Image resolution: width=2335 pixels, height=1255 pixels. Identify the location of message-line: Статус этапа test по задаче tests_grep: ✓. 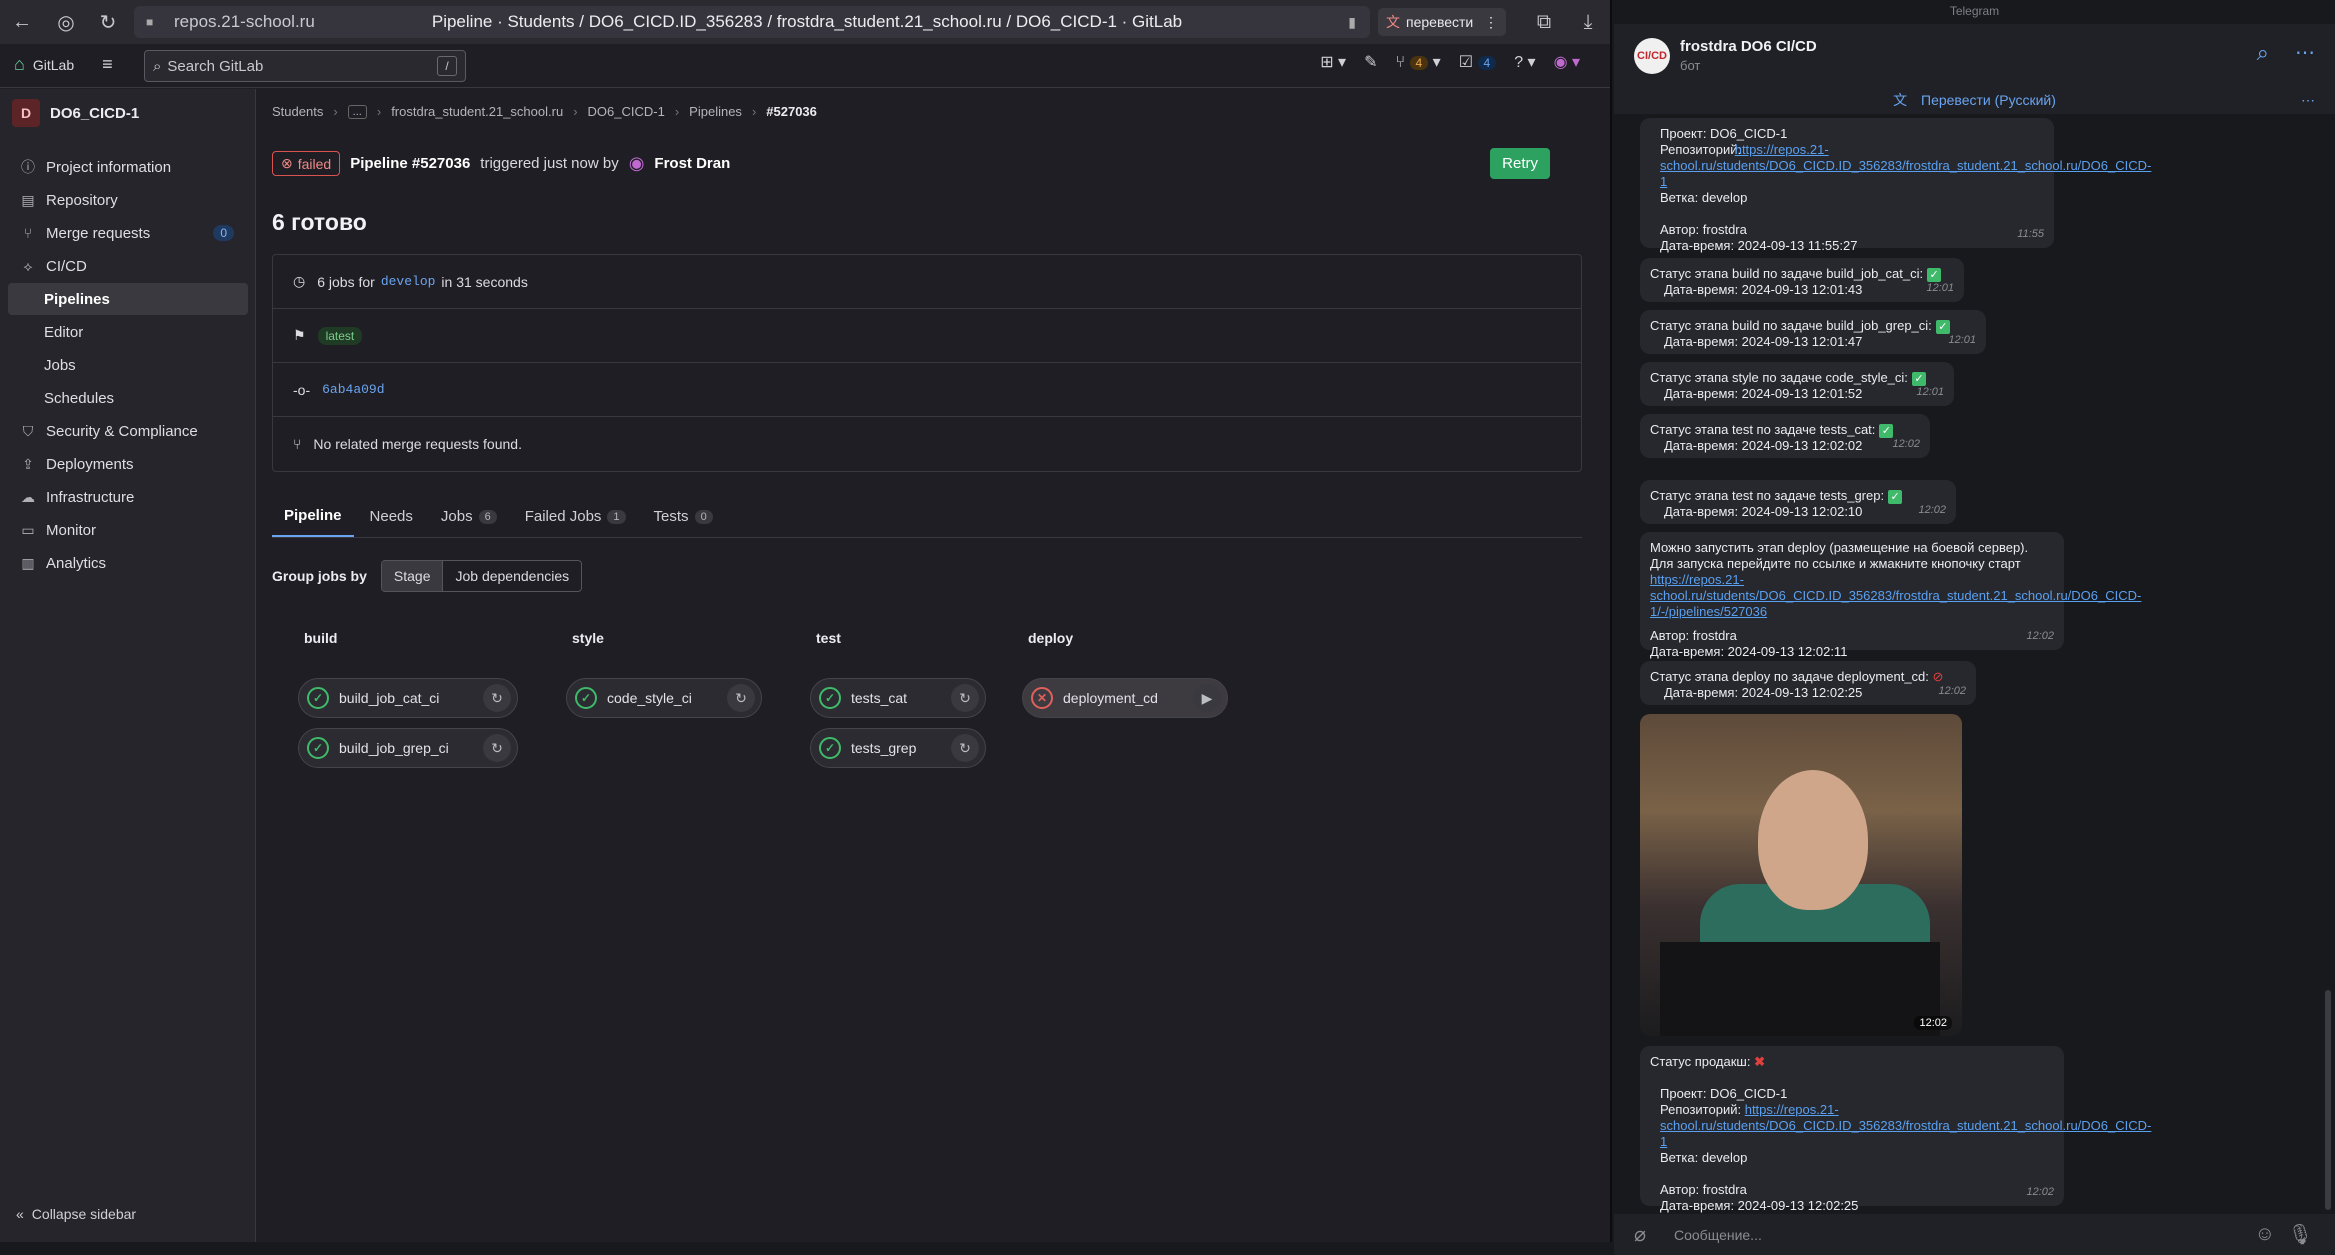
(1798, 496).